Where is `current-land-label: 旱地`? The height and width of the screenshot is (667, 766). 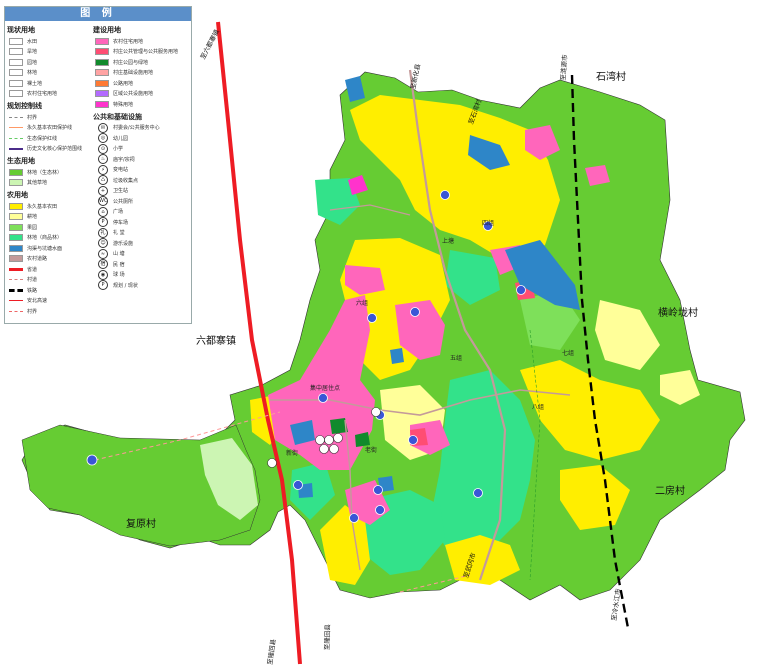 current-land-label: 旱地 is located at coordinates (32, 52).